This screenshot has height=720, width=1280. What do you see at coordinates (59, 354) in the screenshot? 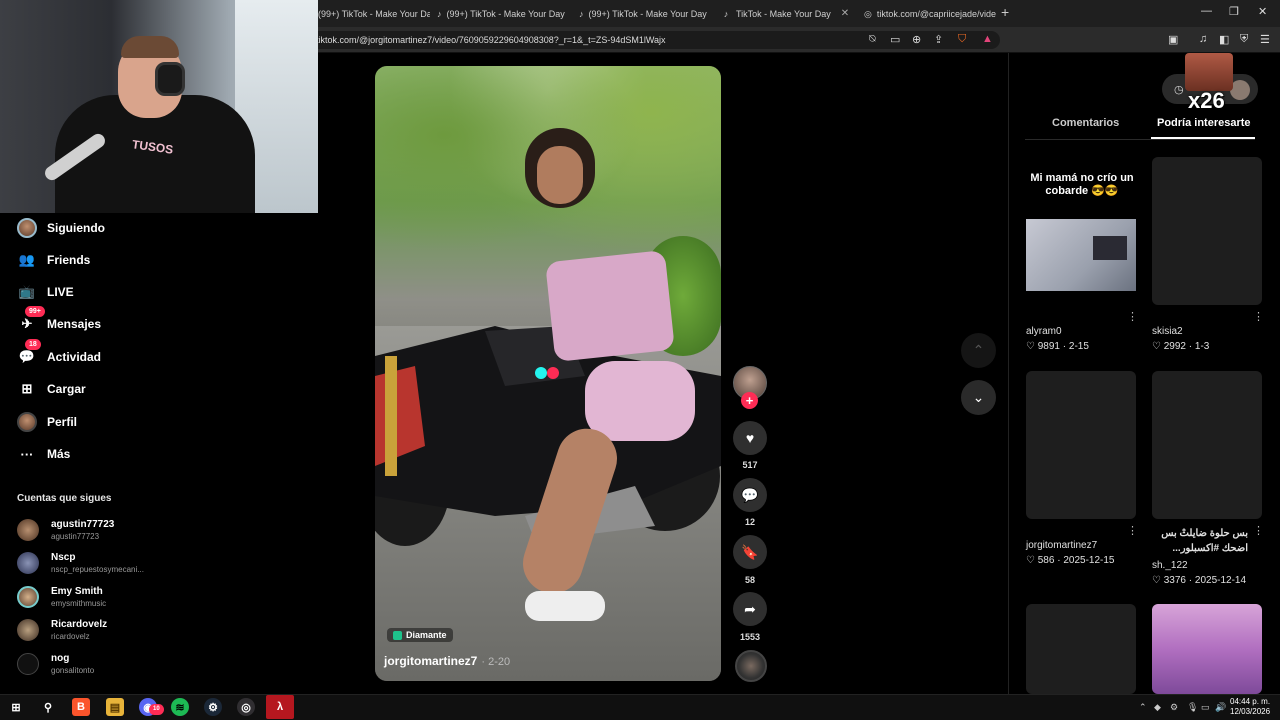
I see `nav-actividad: 💬 18 Actividad` at bounding box center [59, 354].